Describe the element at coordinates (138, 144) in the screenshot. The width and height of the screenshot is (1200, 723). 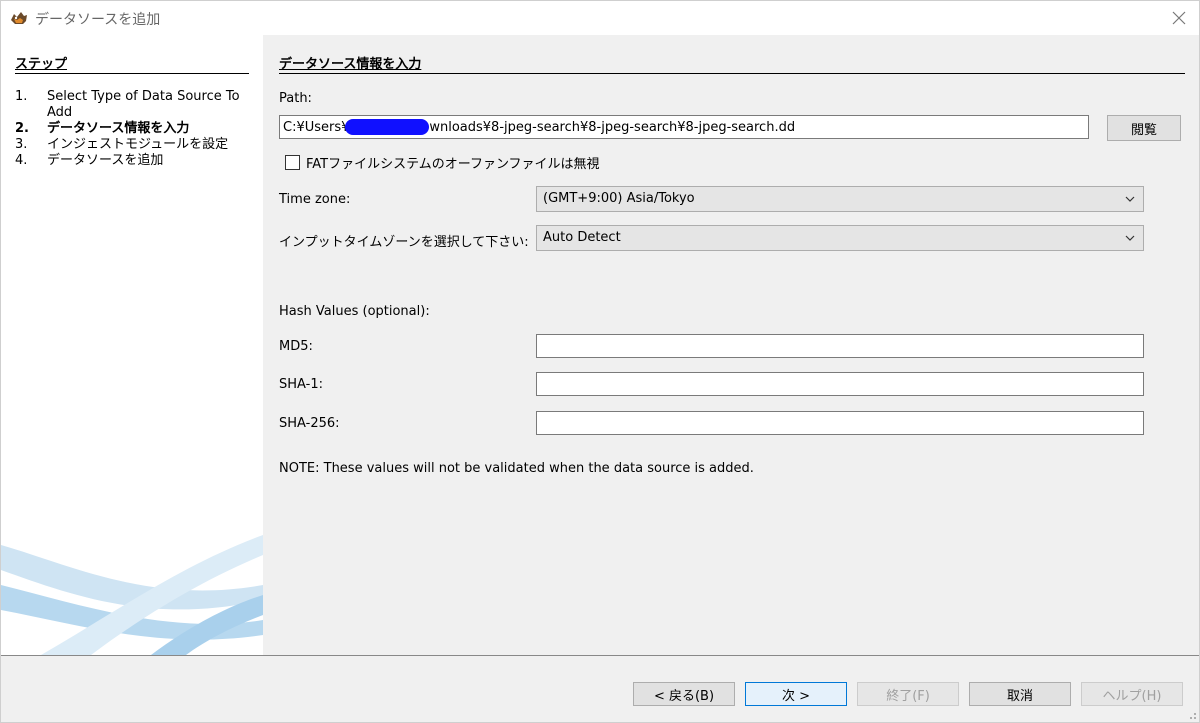
I see `step-label: インジェストモジュールを設定` at that location.